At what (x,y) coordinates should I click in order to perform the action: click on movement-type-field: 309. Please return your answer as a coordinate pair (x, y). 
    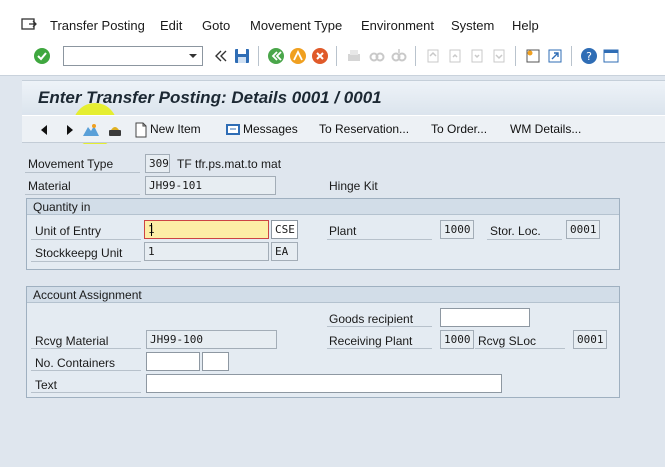
    Looking at the image, I should click on (157, 163).